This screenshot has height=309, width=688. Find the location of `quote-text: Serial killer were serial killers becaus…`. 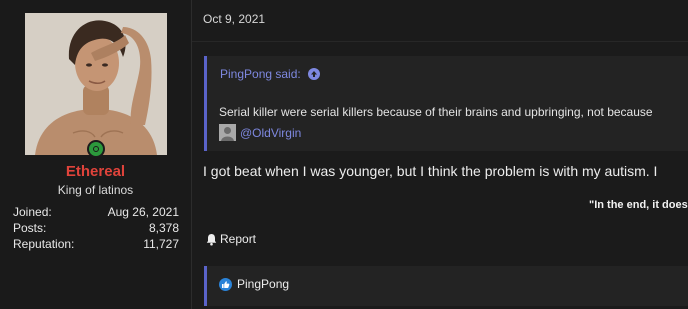

quote-text: Serial killer were serial killers becaus… is located at coordinates (436, 112).